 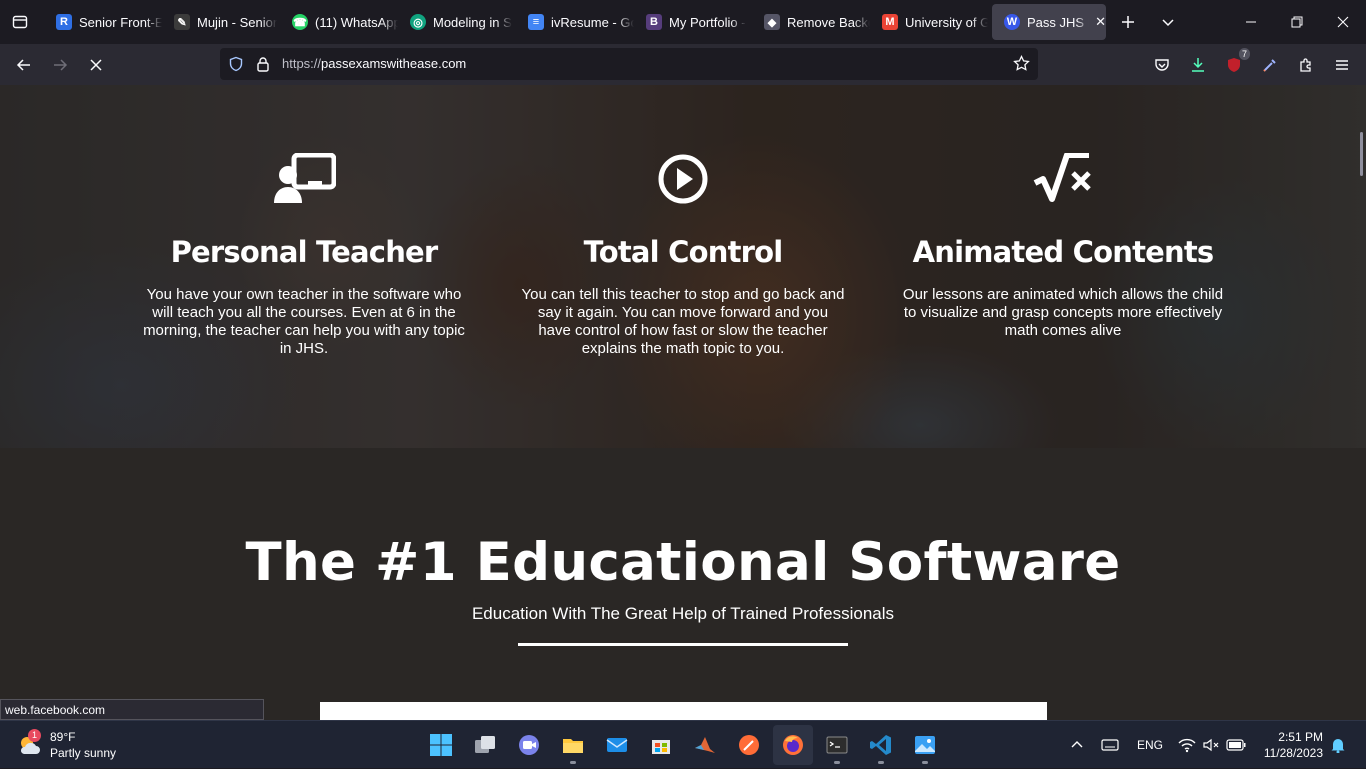 What do you see at coordinates (683, 181) in the screenshot?
I see `play-circle-icon` at bounding box center [683, 181].